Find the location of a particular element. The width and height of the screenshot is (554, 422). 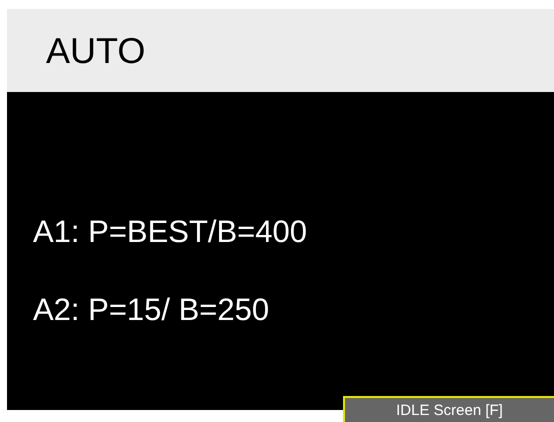

parameter-line: A1: P=BEST/B=400 is located at coordinates (170, 232).